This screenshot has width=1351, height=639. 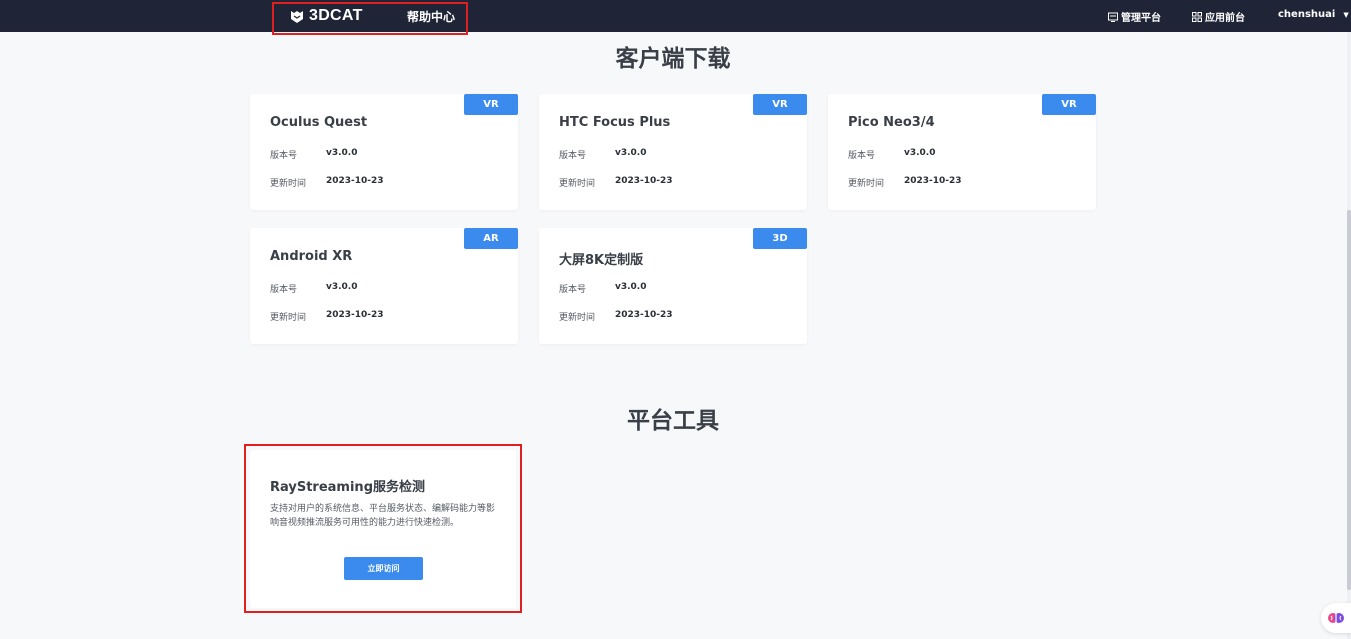 I want to click on nav-admin-platform: 管理平台, so click(x=1134, y=16).